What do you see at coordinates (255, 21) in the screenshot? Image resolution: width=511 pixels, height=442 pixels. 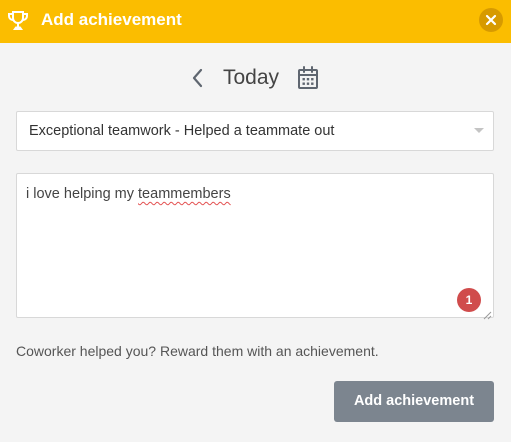 I see `dialog-header: Add achievement` at bounding box center [255, 21].